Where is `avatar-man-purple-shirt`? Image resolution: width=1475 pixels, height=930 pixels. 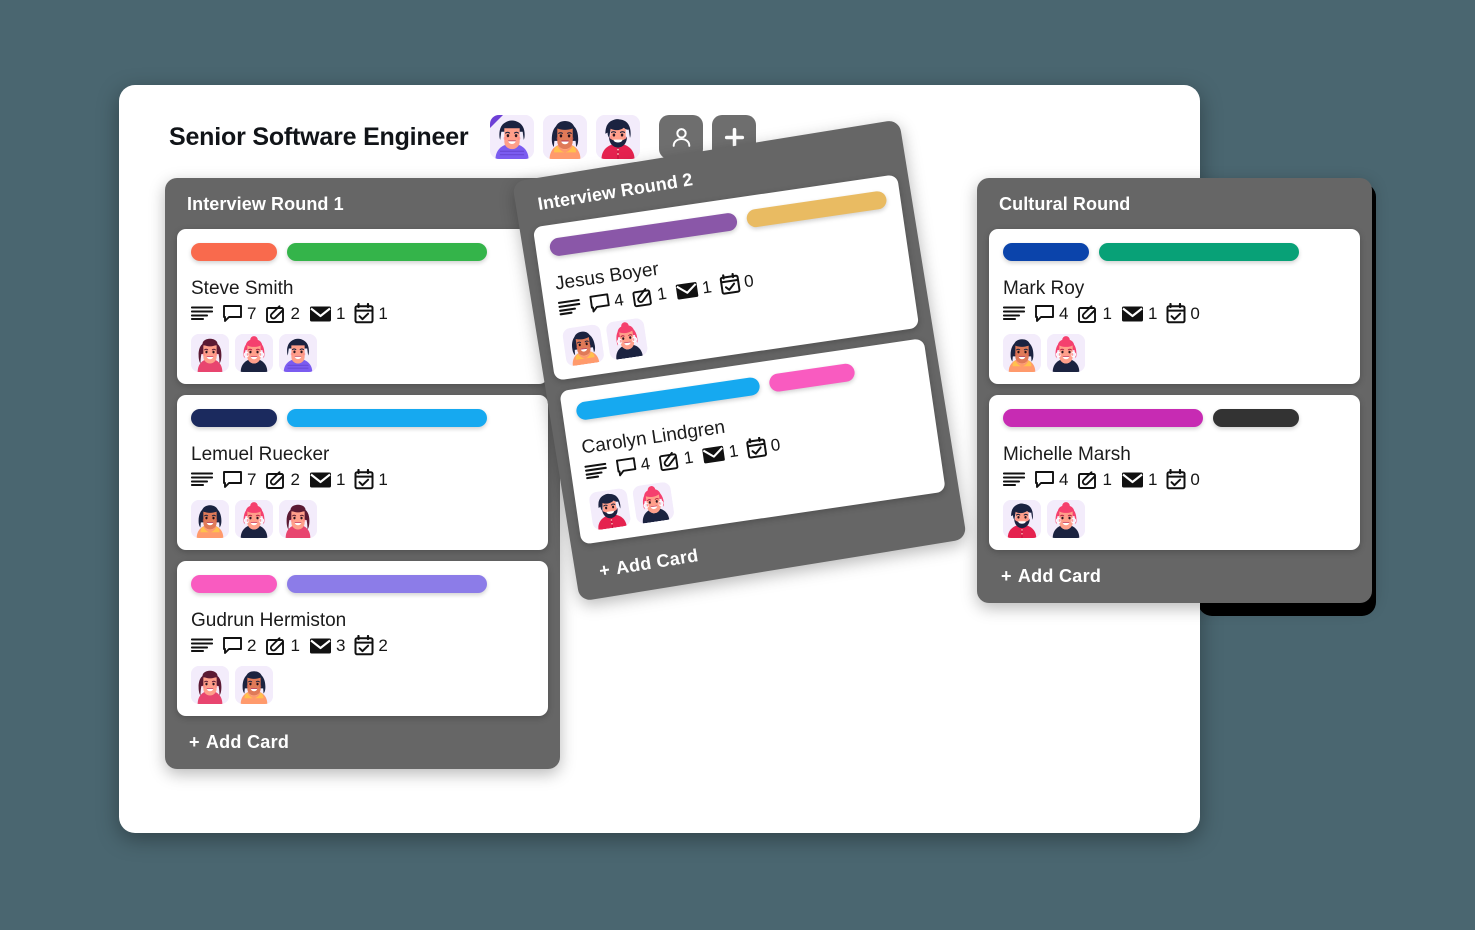 avatar-man-purple-shirt is located at coordinates (298, 353).